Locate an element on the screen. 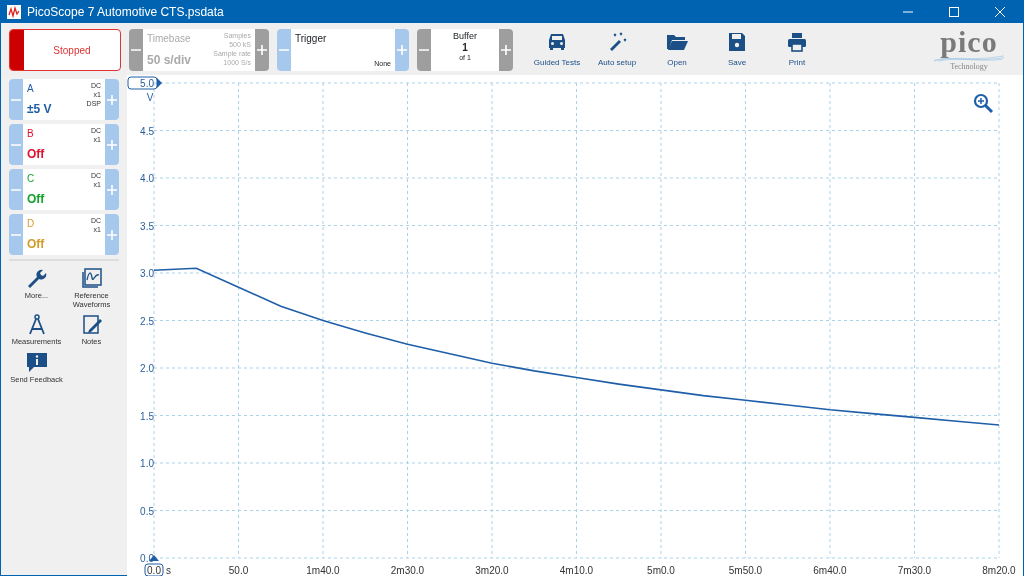  window-title: PicoScope 7 Automotive CTS.psdata is located at coordinates (126, 12).